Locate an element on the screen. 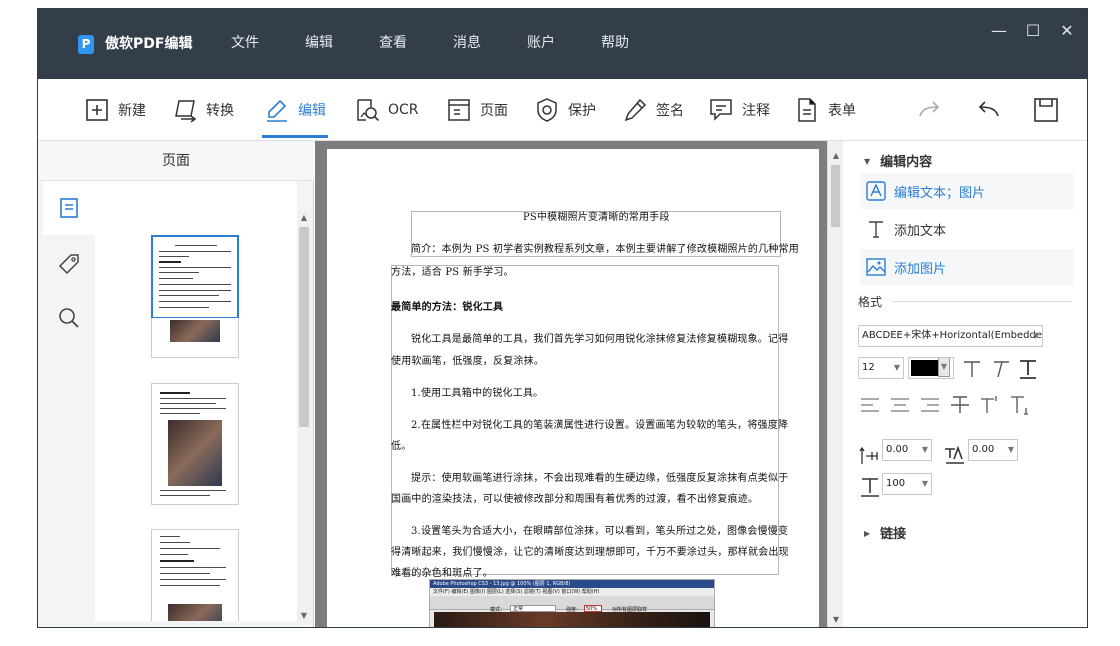  protect-button: 保护 is located at coordinates (565, 110).